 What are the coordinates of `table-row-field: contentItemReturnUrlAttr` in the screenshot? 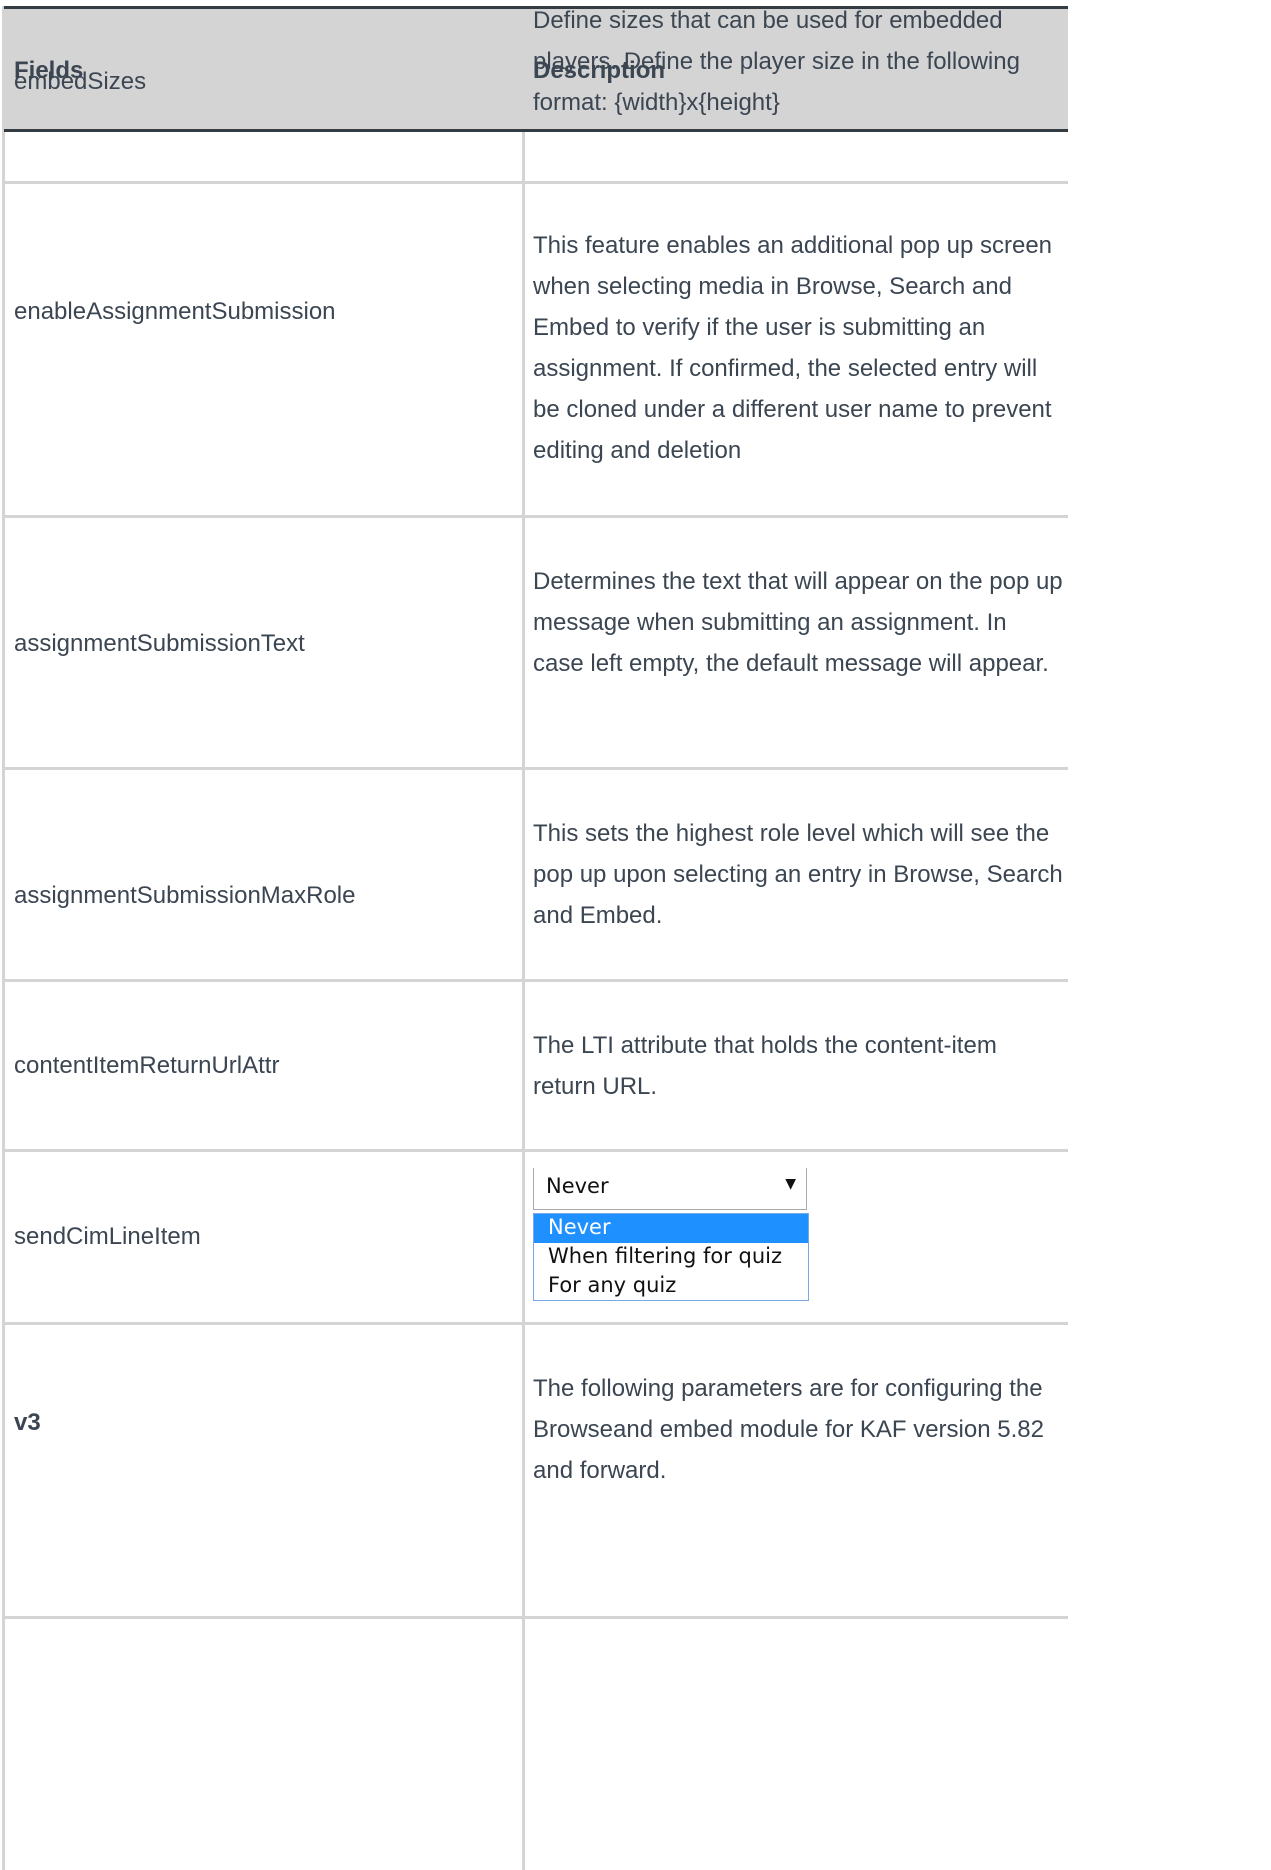 It's located at (147, 1065).